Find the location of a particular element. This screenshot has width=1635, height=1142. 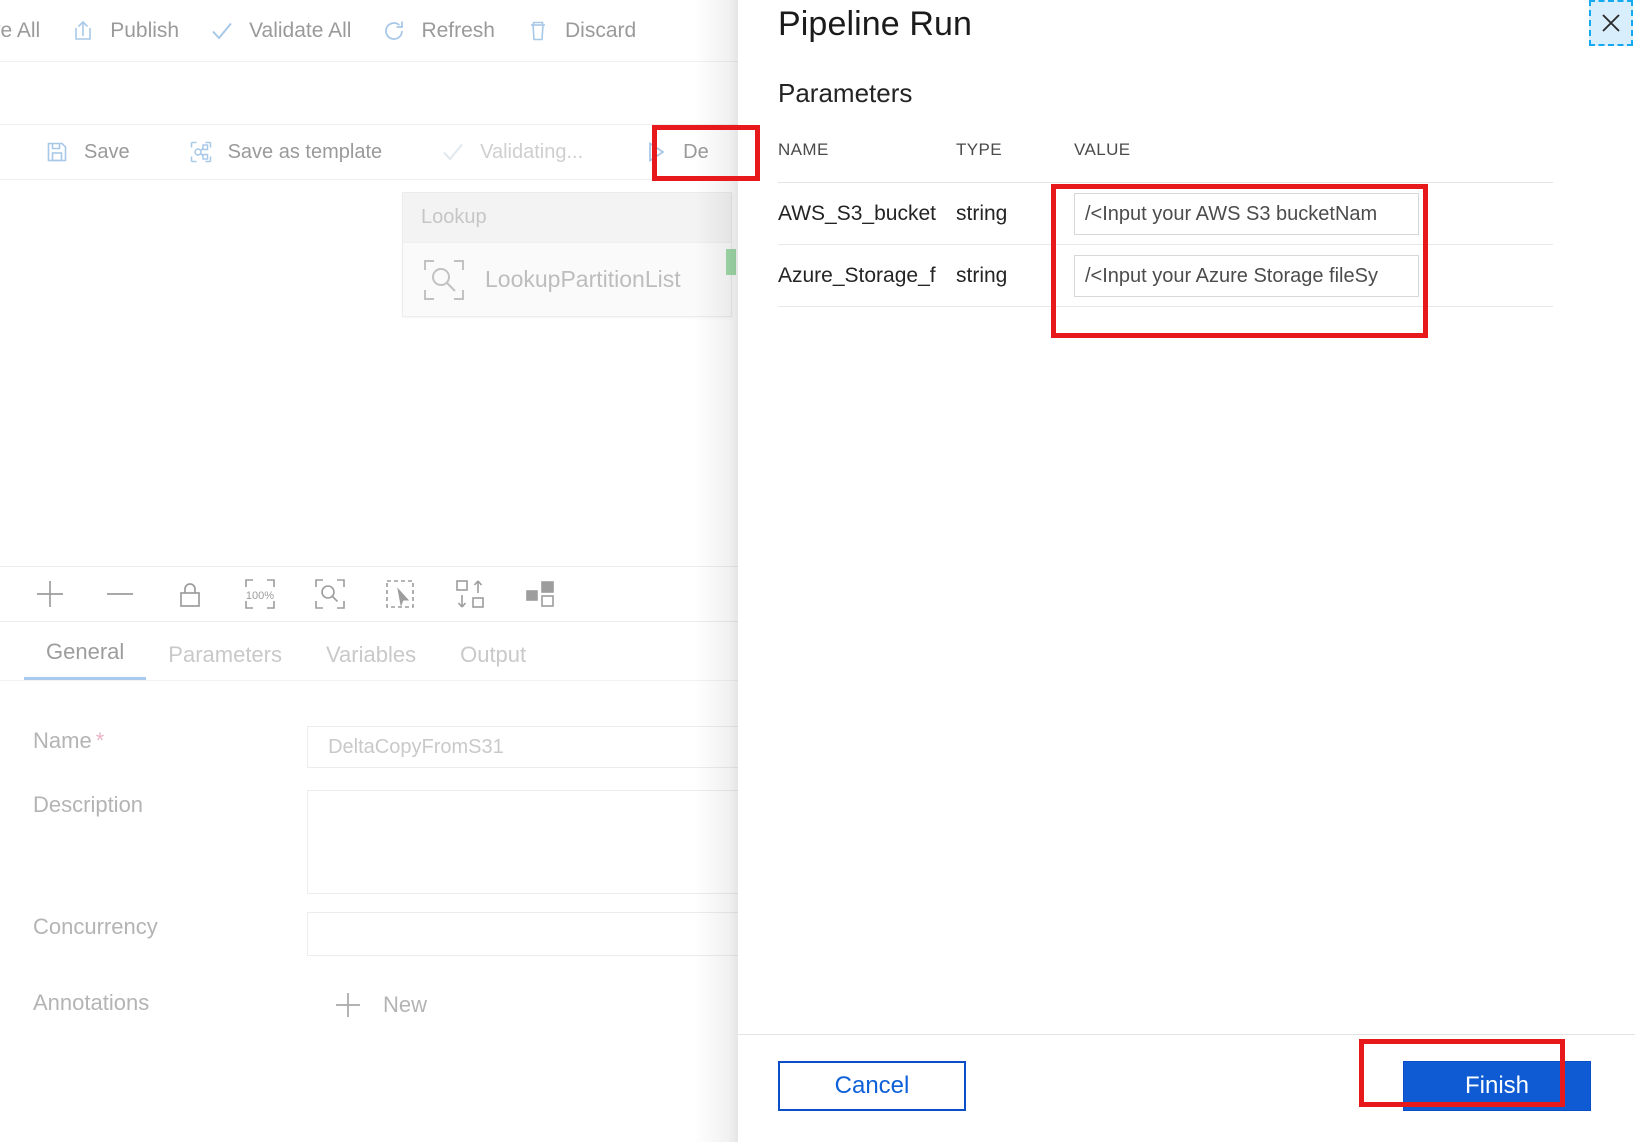

zoom-out-icon is located at coordinates (120, 594).